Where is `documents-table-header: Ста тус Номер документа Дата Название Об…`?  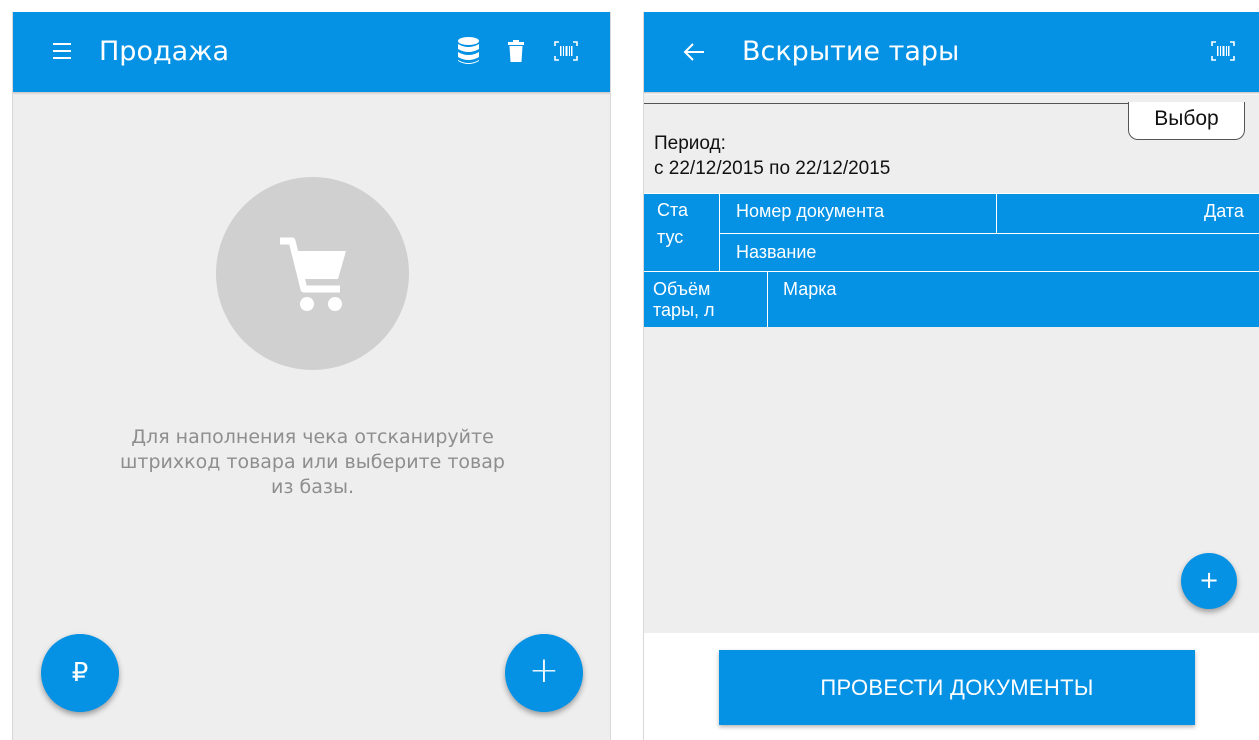
documents-table-header: Ста тус Номер документа Дата Название Об… is located at coordinates (951, 260).